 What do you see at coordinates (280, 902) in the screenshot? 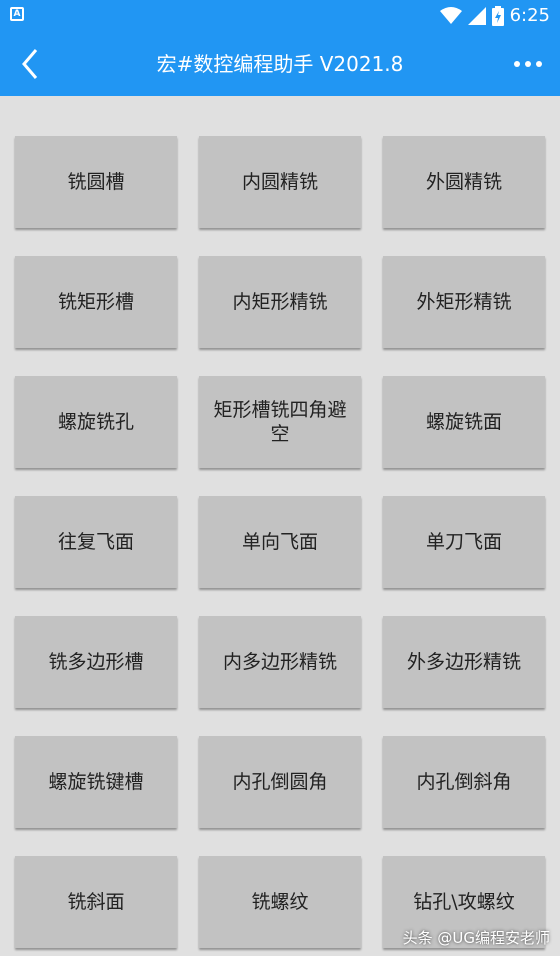
I see `grid-button: 铣螺纹` at bounding box center [280, 902].